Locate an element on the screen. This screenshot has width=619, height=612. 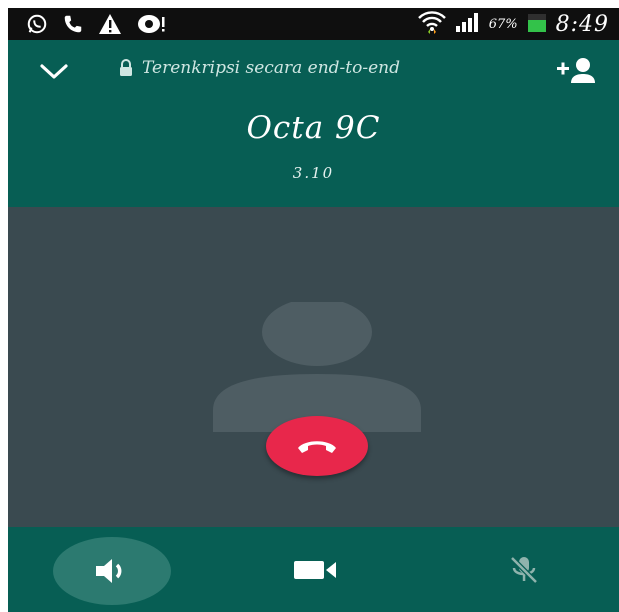
status-bar: 67% 8:49 is located at coordinates (313, 24).